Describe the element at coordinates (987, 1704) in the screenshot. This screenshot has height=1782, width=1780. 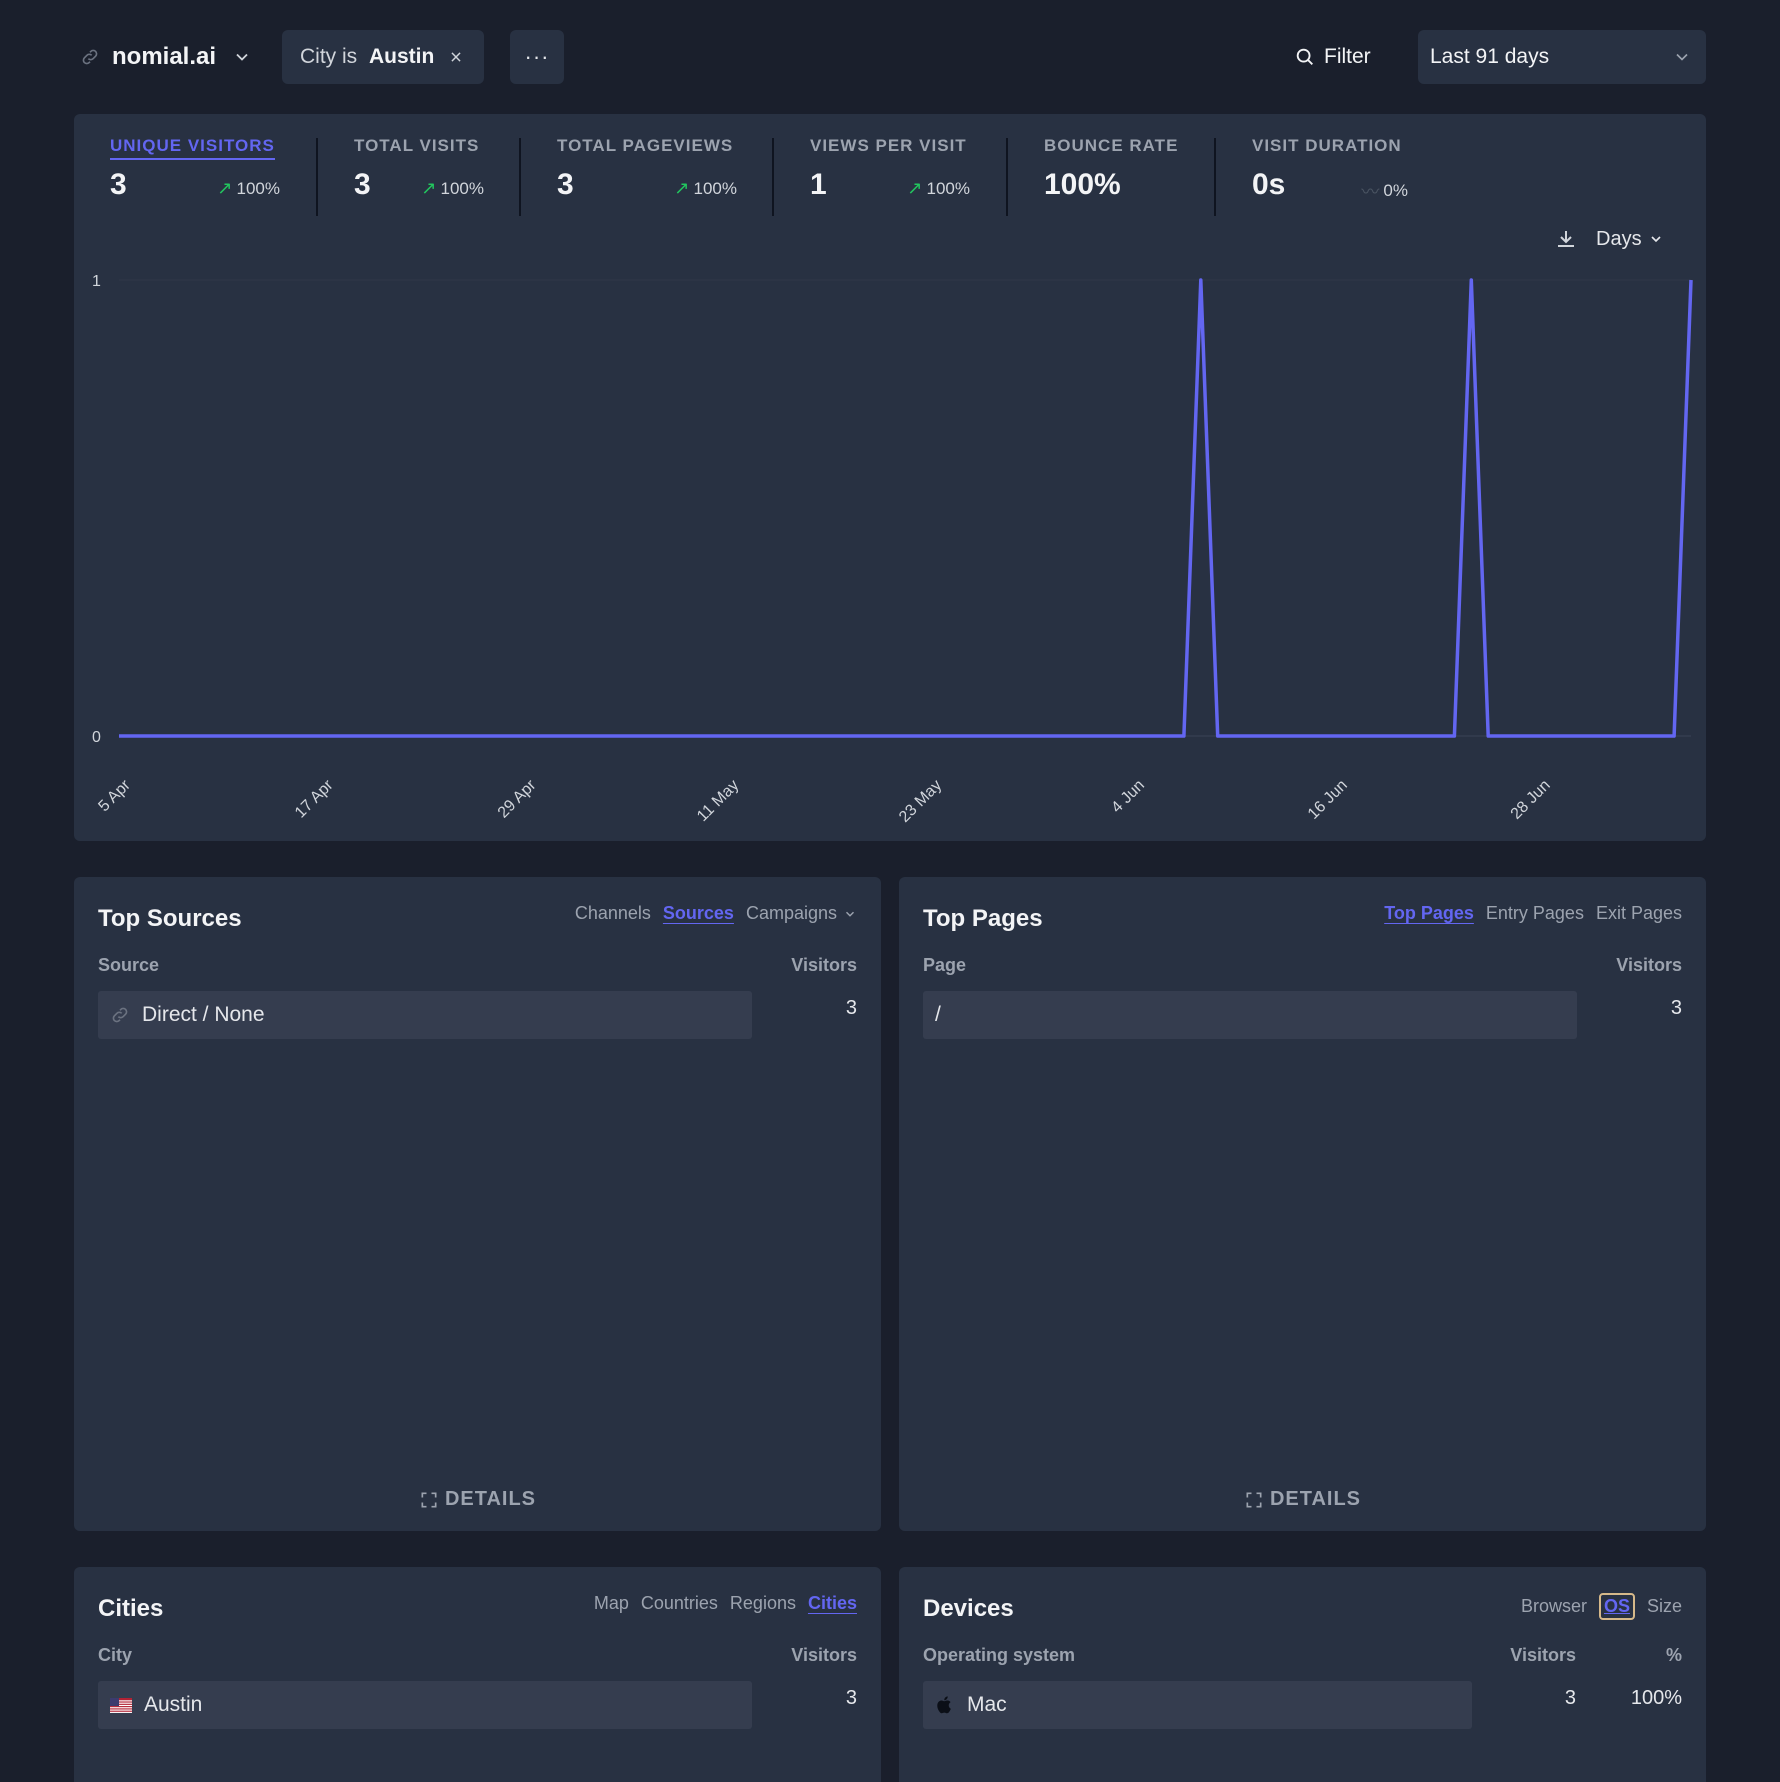
I see `list-item-label: Mac` at that location.